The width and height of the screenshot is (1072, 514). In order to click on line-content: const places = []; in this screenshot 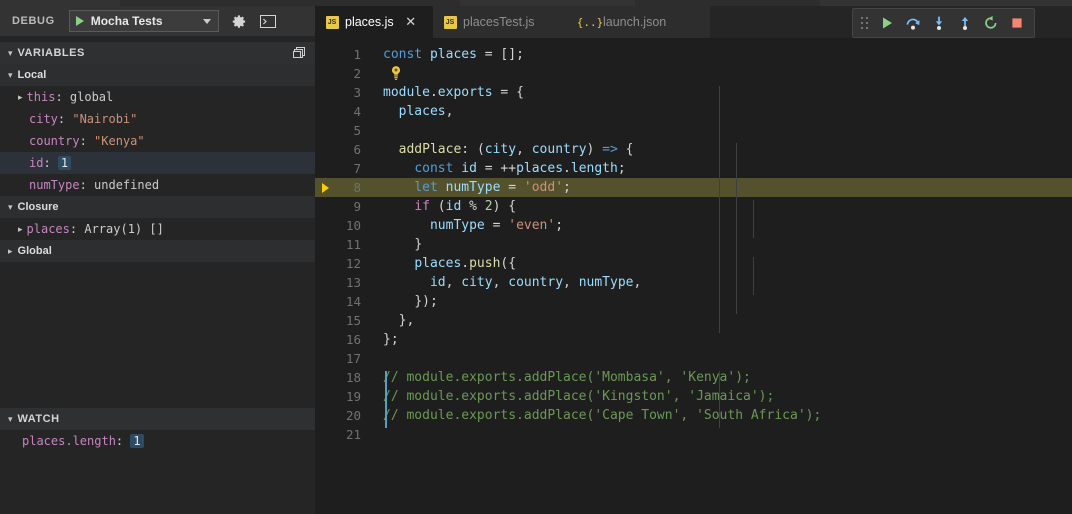, I will do `click(453, 54)`.